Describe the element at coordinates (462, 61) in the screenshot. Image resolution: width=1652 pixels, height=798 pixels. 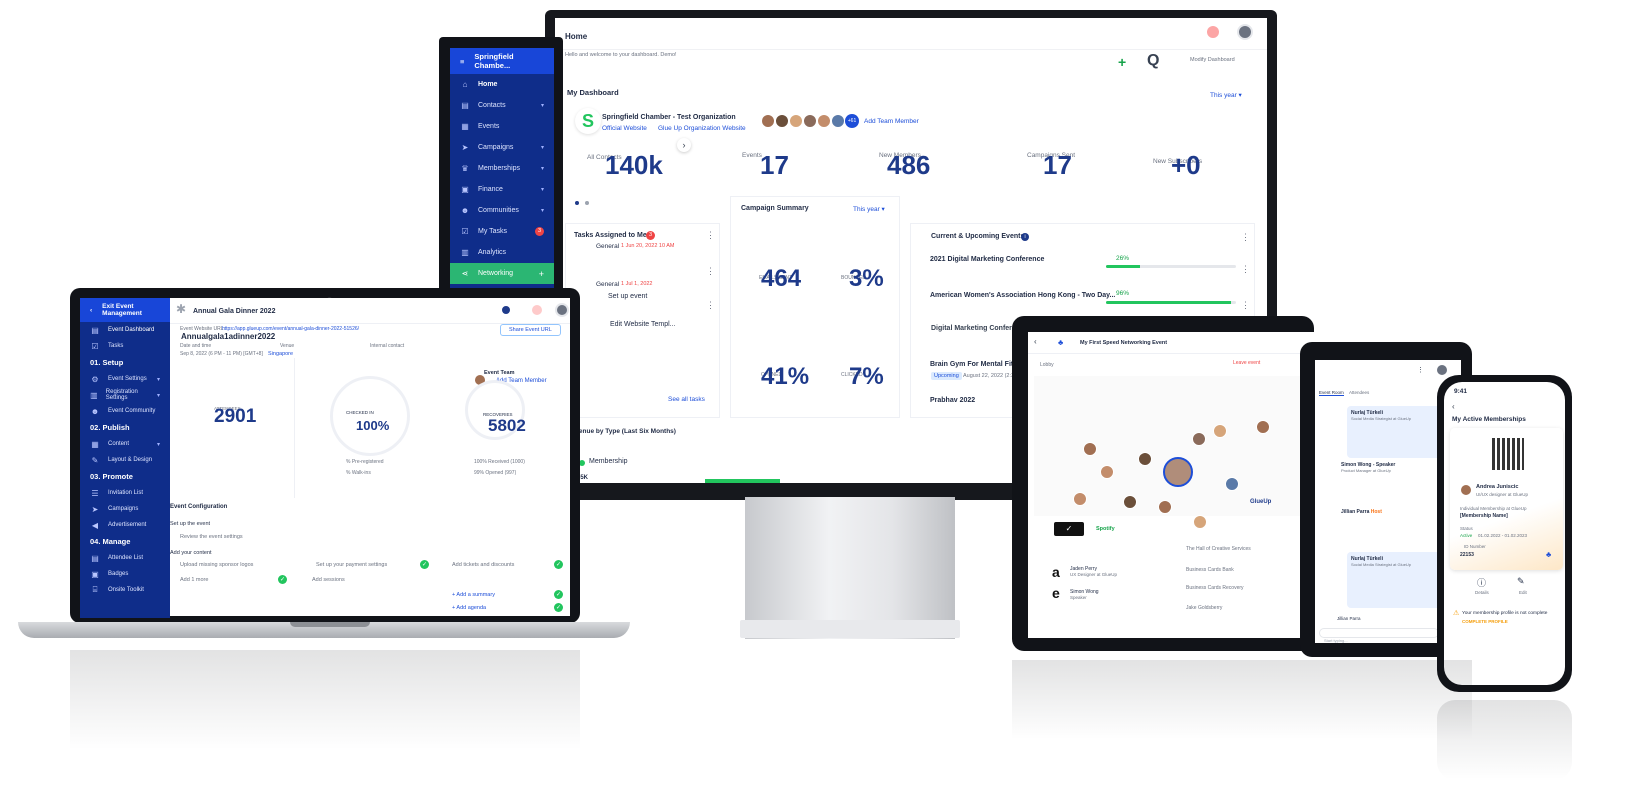
I see `menu-icon: ≡` at that location.